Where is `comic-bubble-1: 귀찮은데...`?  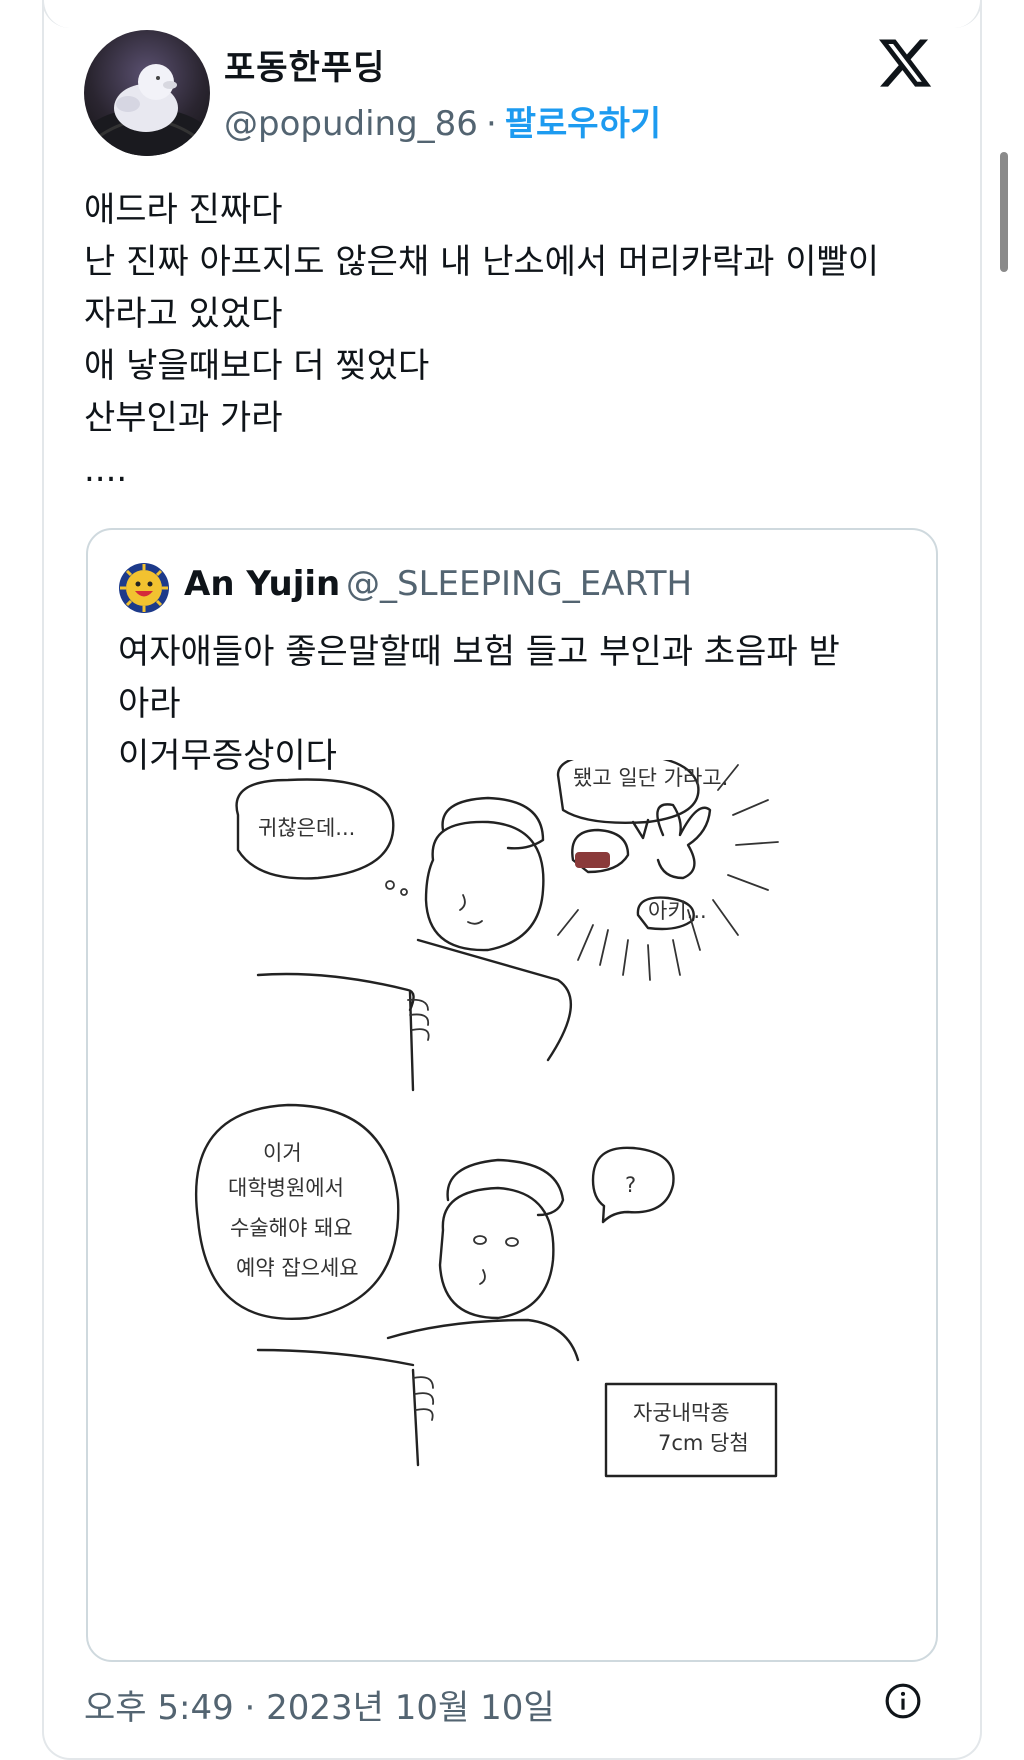 comic-bubble-1: 귀찮은데... is located at coordinates (306, 828).